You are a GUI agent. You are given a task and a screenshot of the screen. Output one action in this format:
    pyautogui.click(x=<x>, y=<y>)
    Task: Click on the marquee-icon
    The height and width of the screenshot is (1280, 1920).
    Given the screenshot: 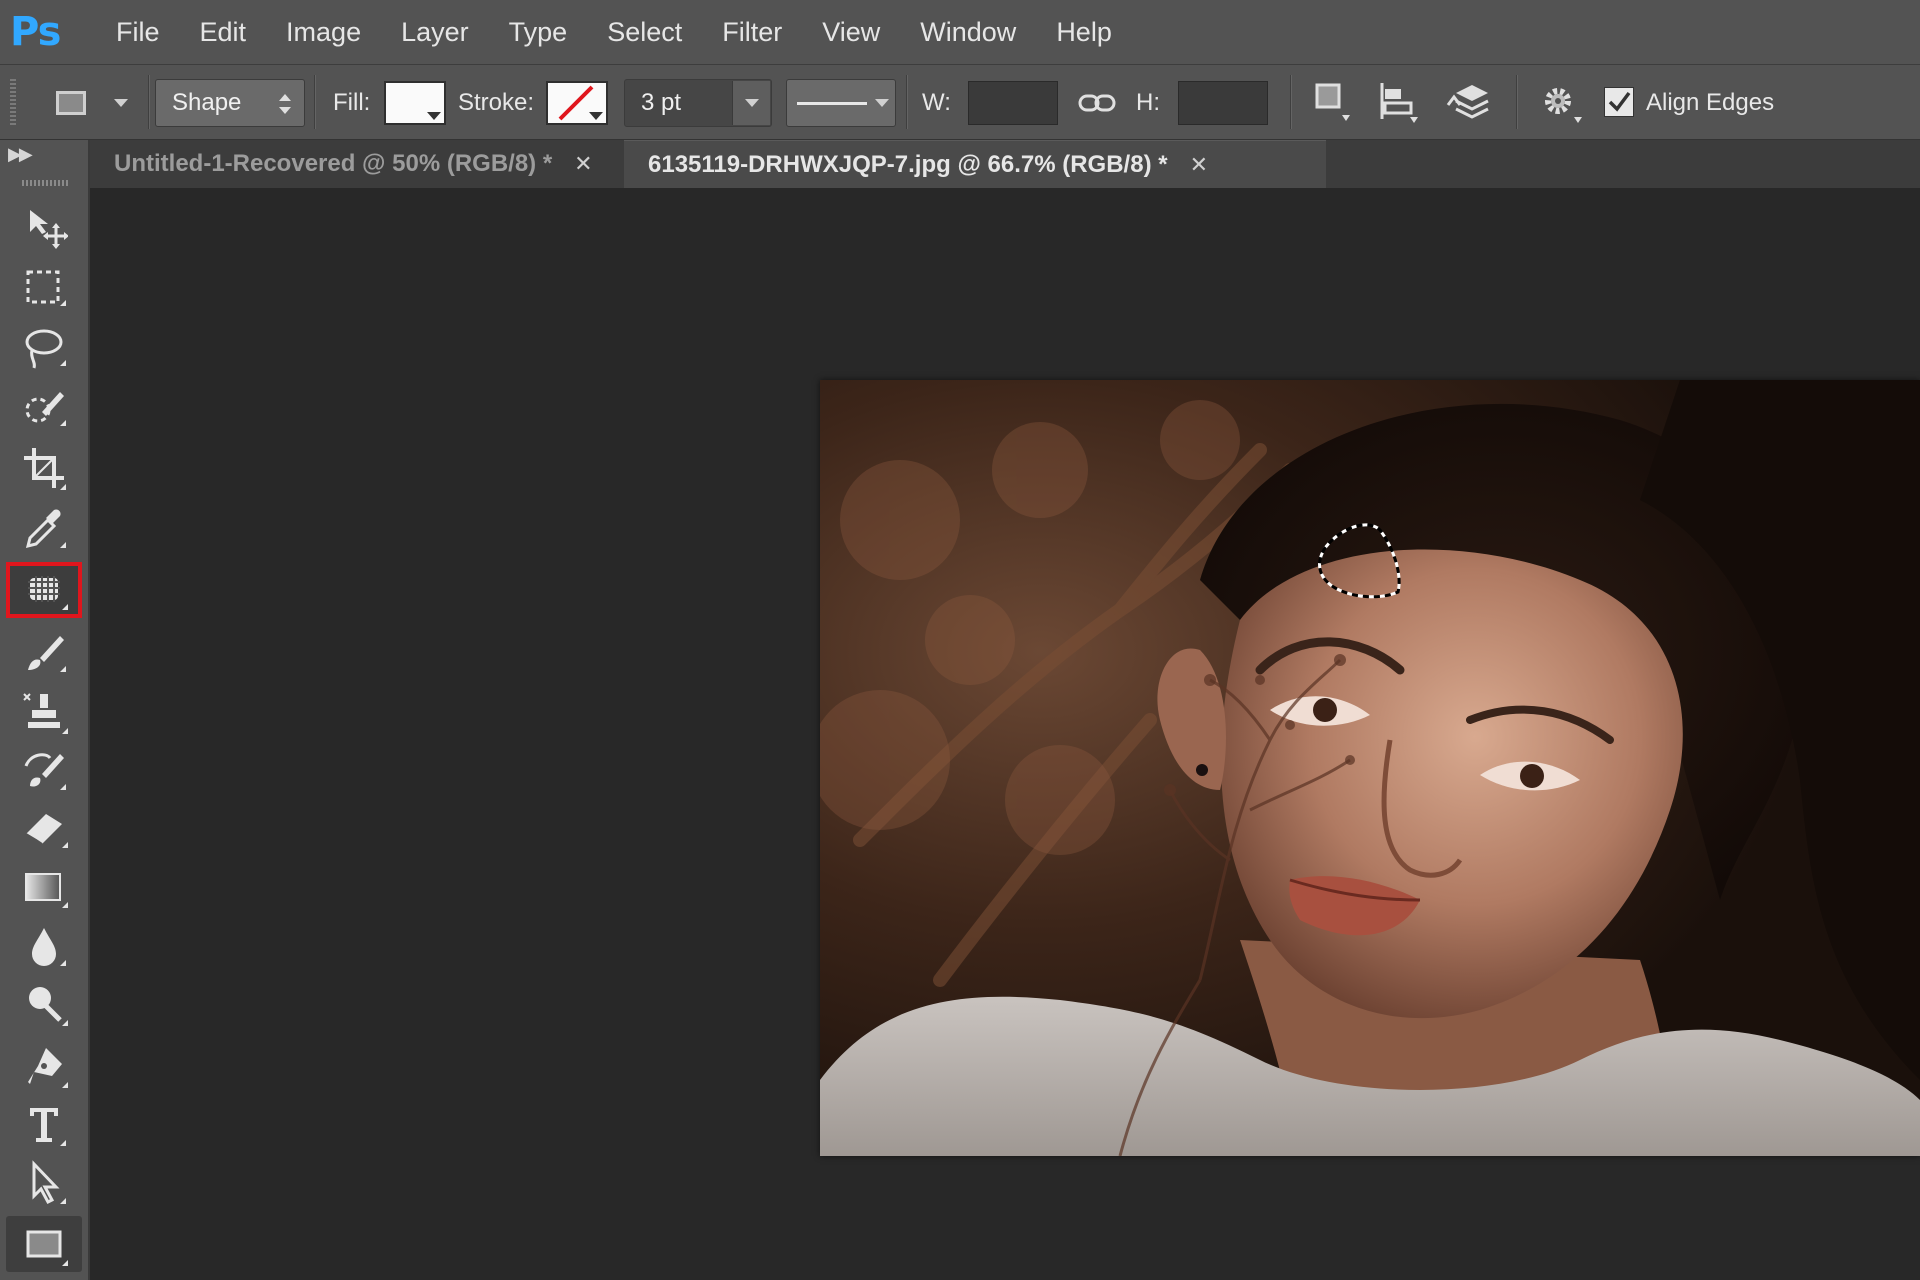 What is the action you would take?
    pyautogui.click(x=46, y=288)
    